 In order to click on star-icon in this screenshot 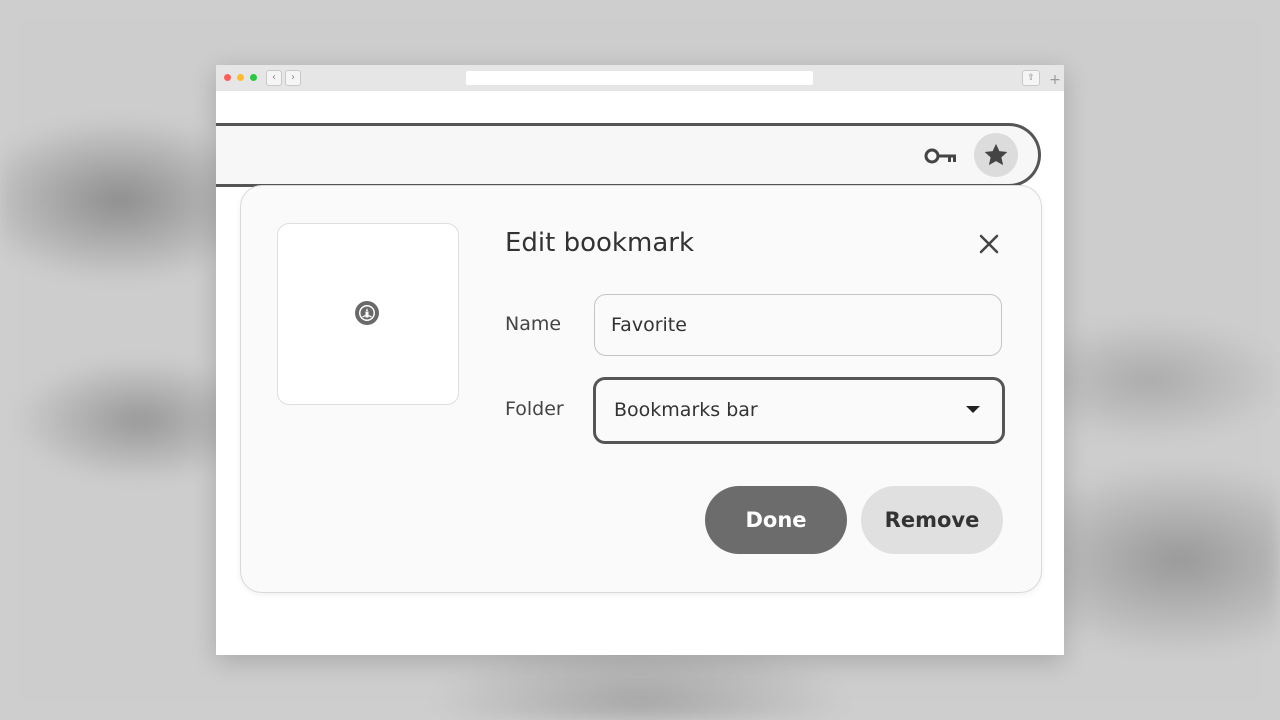, I will do `click(996, 154)`.